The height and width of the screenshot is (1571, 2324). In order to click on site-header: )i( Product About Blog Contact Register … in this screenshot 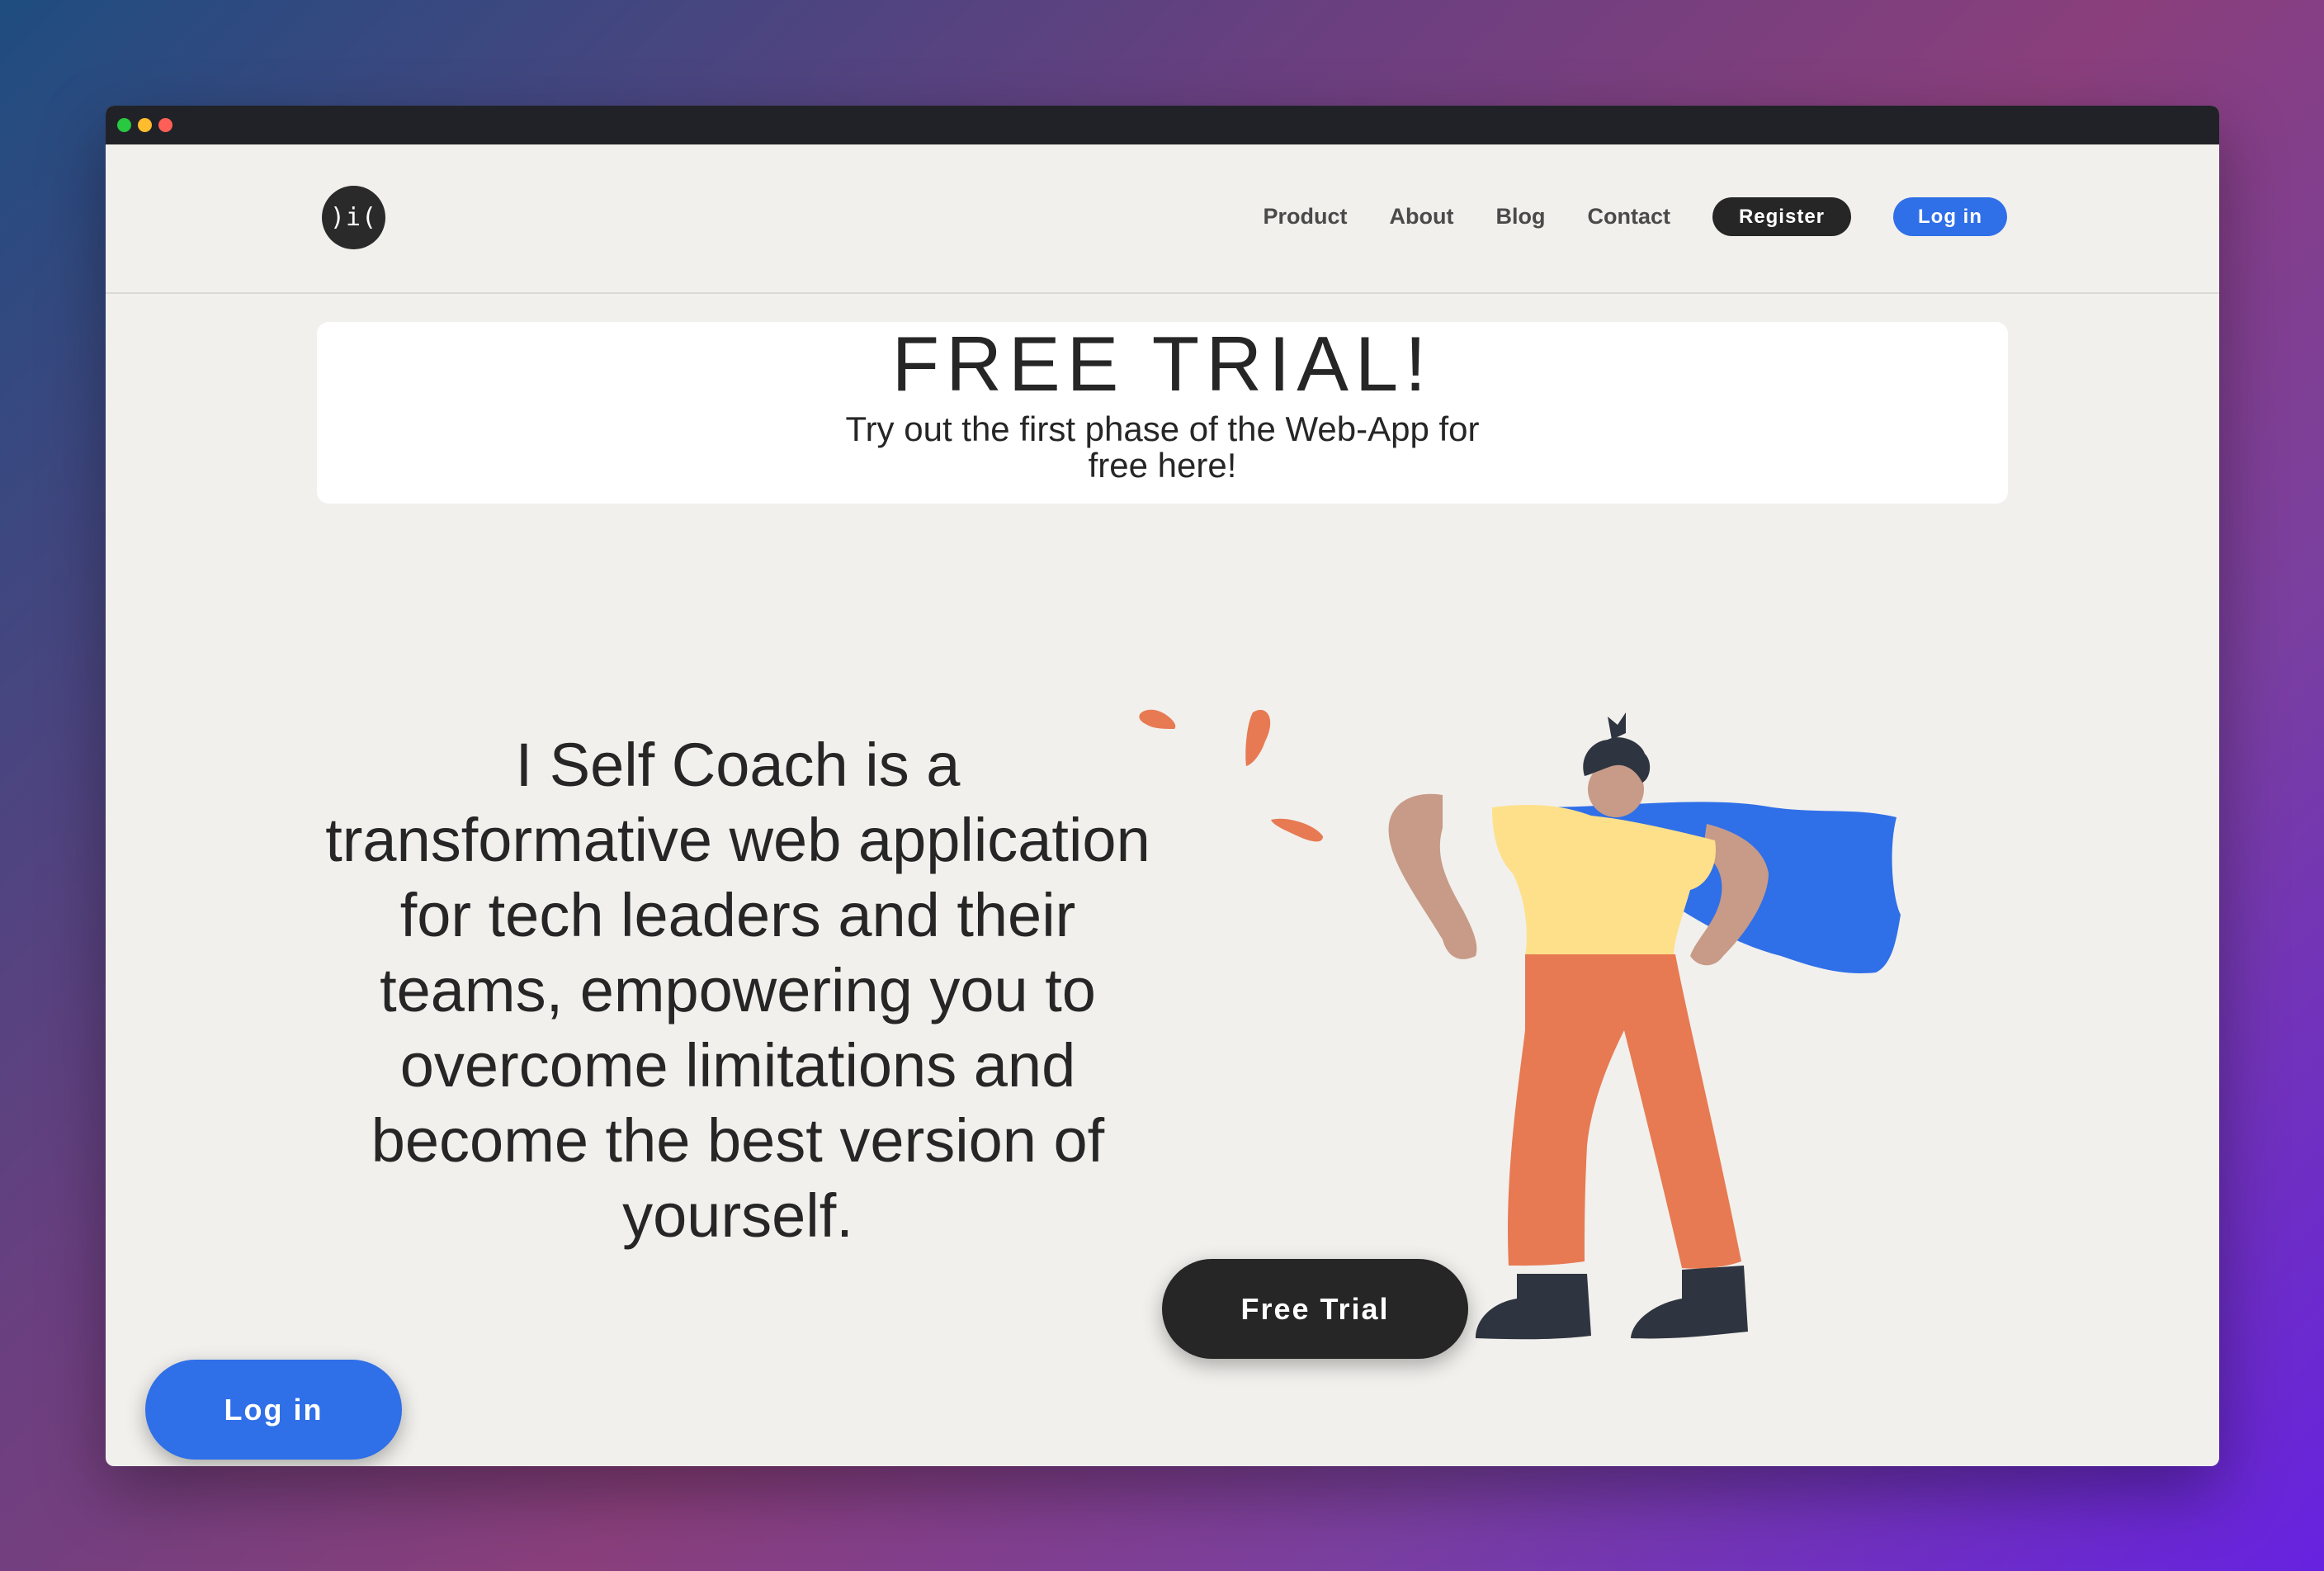, I will do `click(1162, 219)`.